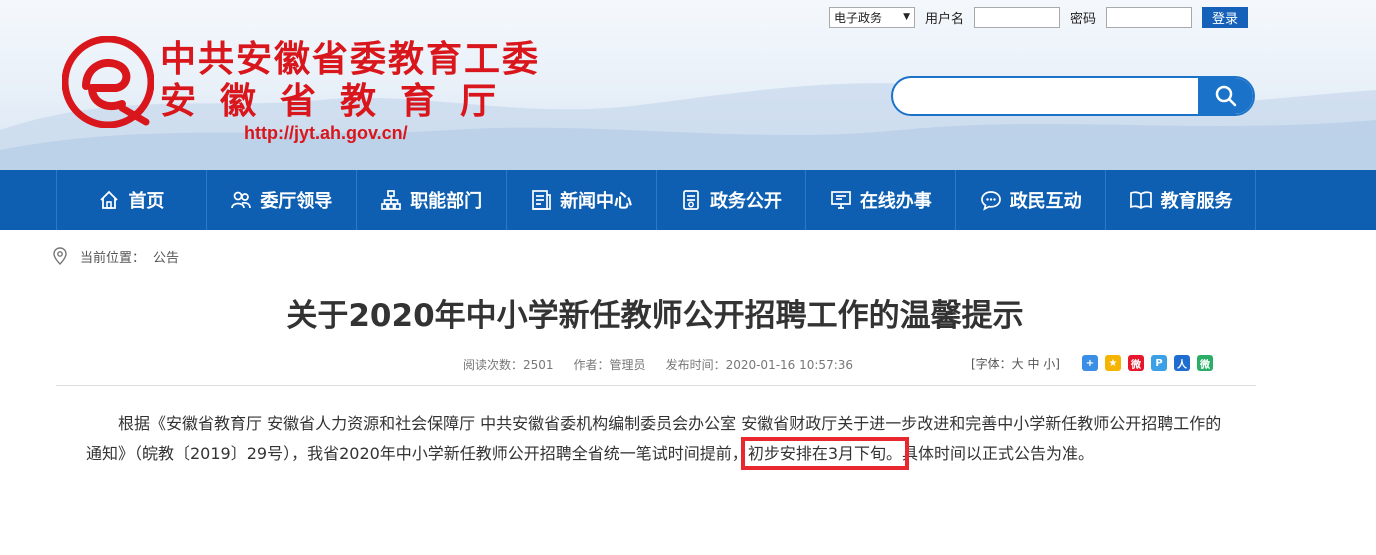 The width and height of the screenshot is (1376, 555). Describe the element at coordinates (113, 258) in the screenshot. I see `breadcrumb-label: 当前位置：` at that location.